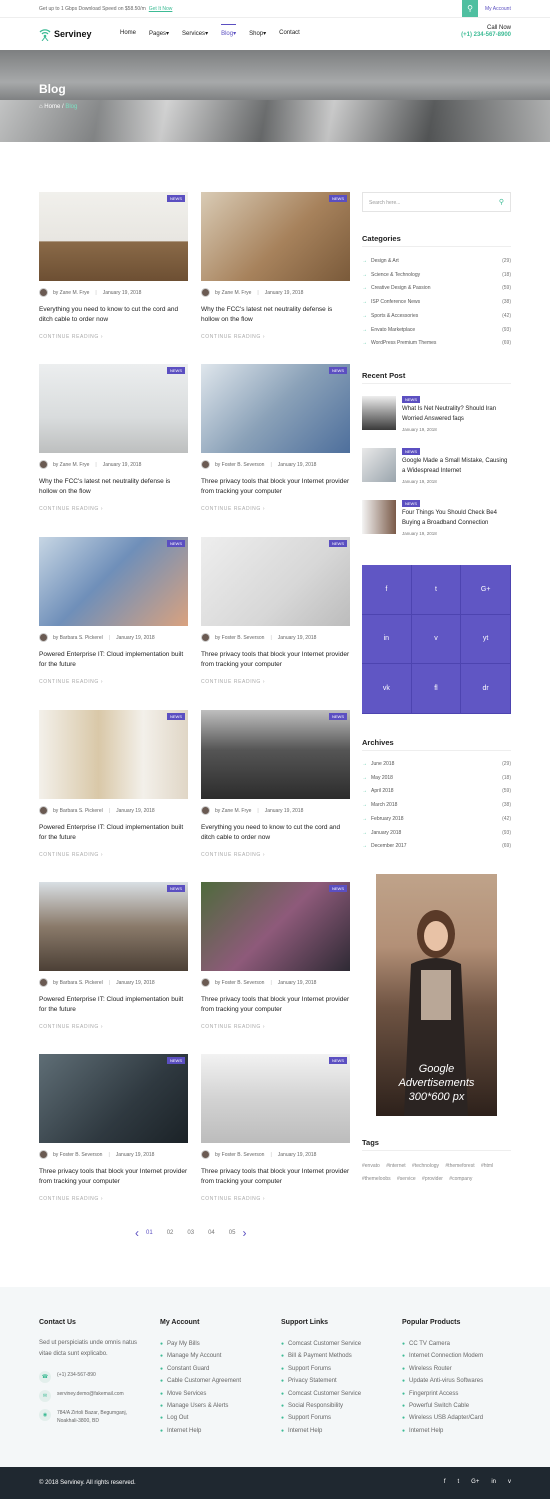 This screenshot has height=1499, width=550. What do you see at coordinates (445, 1482) in the screenshot?
I see `facebook-icon: f` at bounding box center [445, 1482].